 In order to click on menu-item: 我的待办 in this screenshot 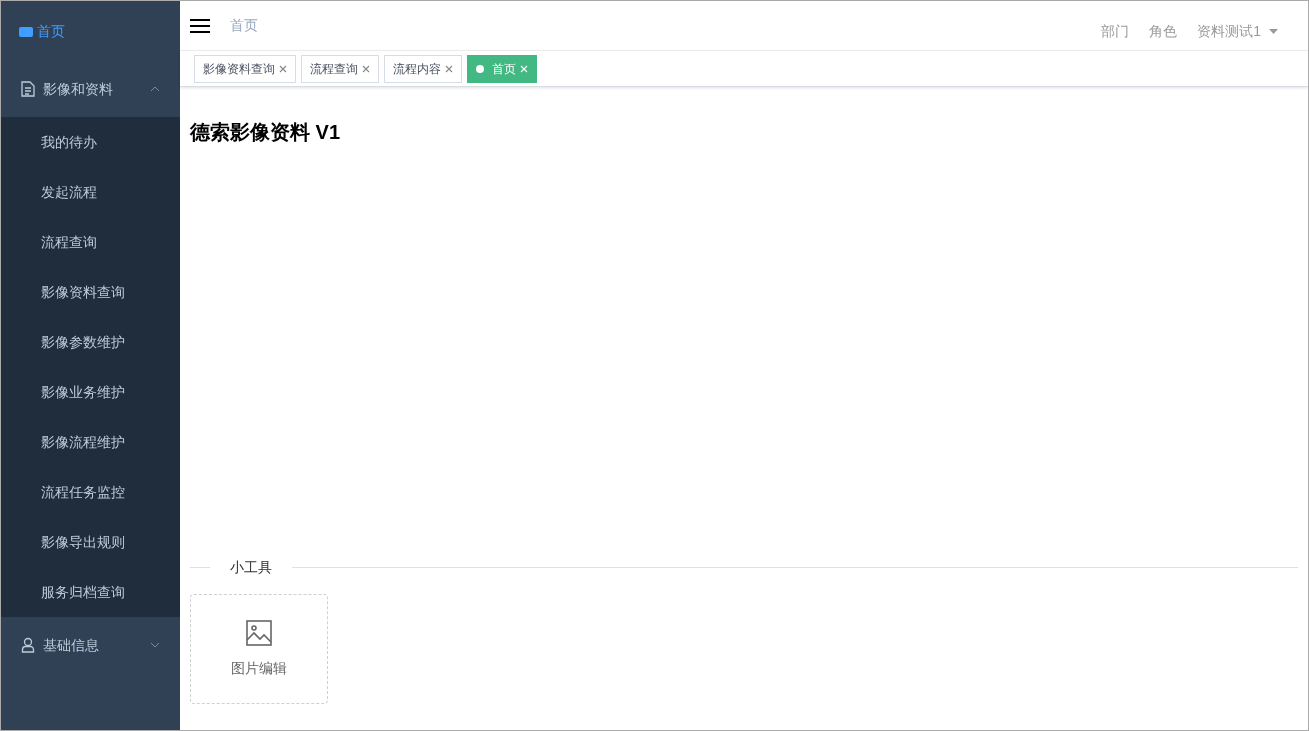, I will do `click(90, 142)`.